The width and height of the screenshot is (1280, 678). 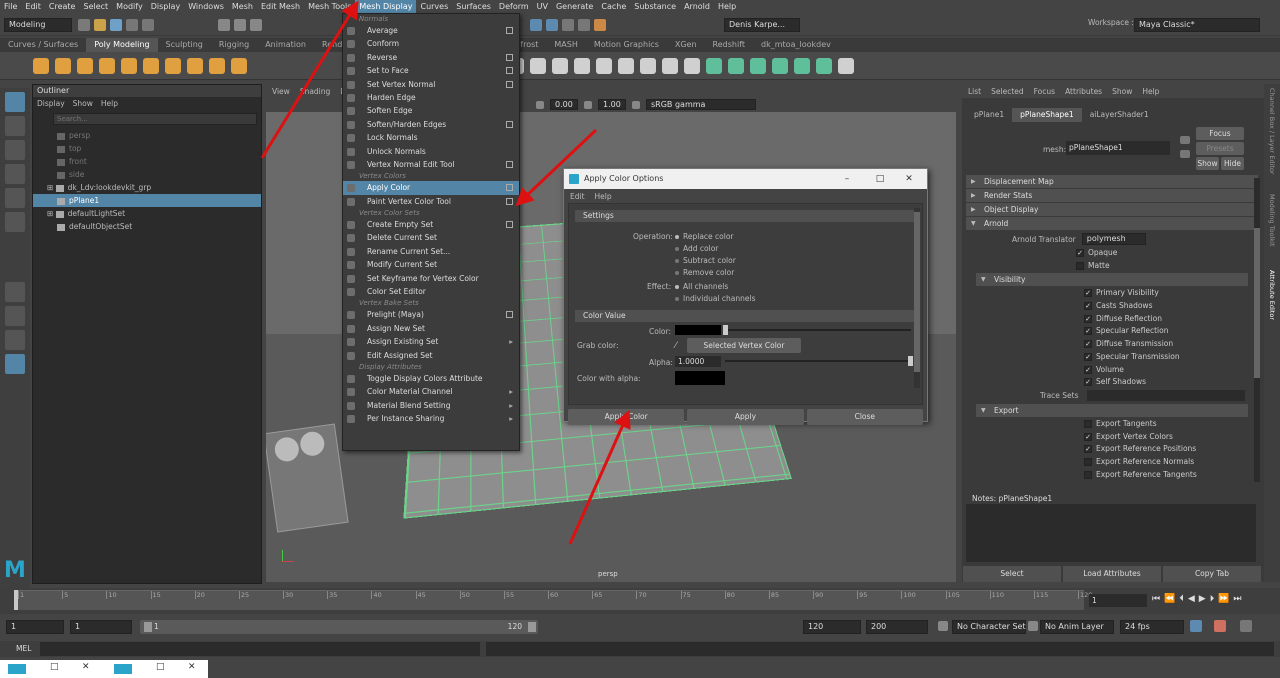 What do you see at coordinates (1152, 627) in the screenshot?
I see `fps-dropdown: 24 fps` at bounding box center [1152, 627].